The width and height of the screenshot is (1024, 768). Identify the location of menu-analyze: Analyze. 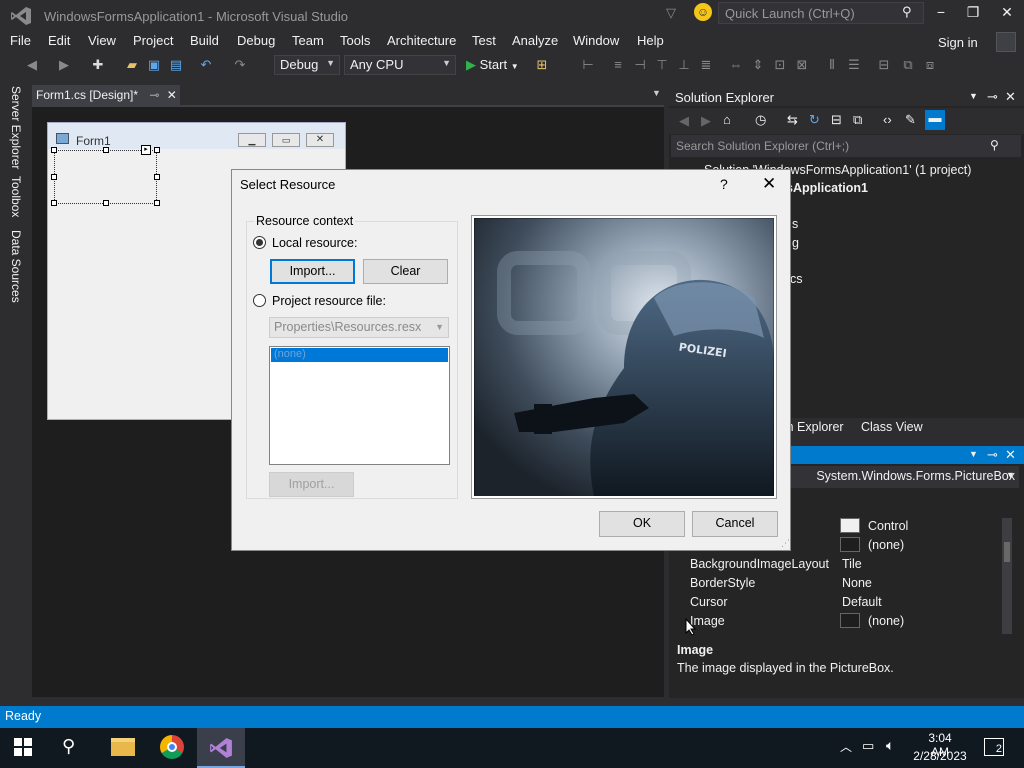
(535, 40).